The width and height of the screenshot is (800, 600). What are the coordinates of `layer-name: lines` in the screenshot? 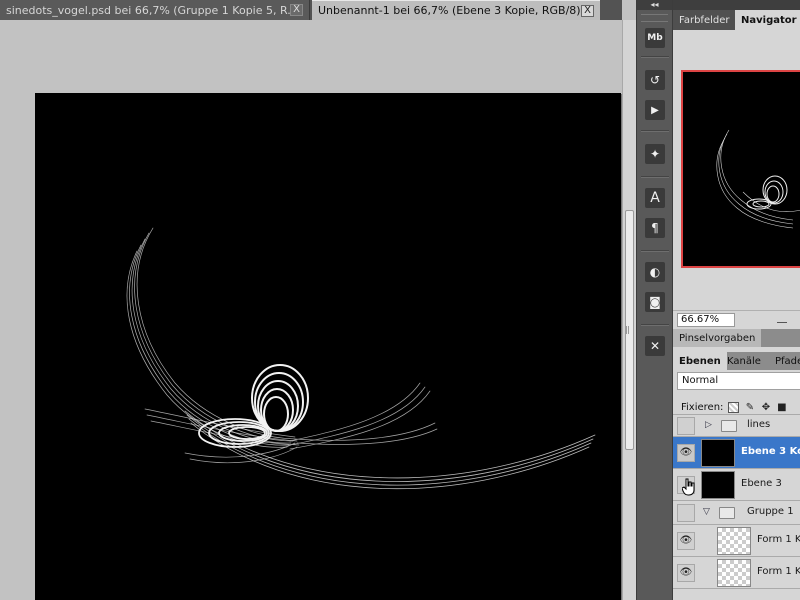 It's located at (759, 424).